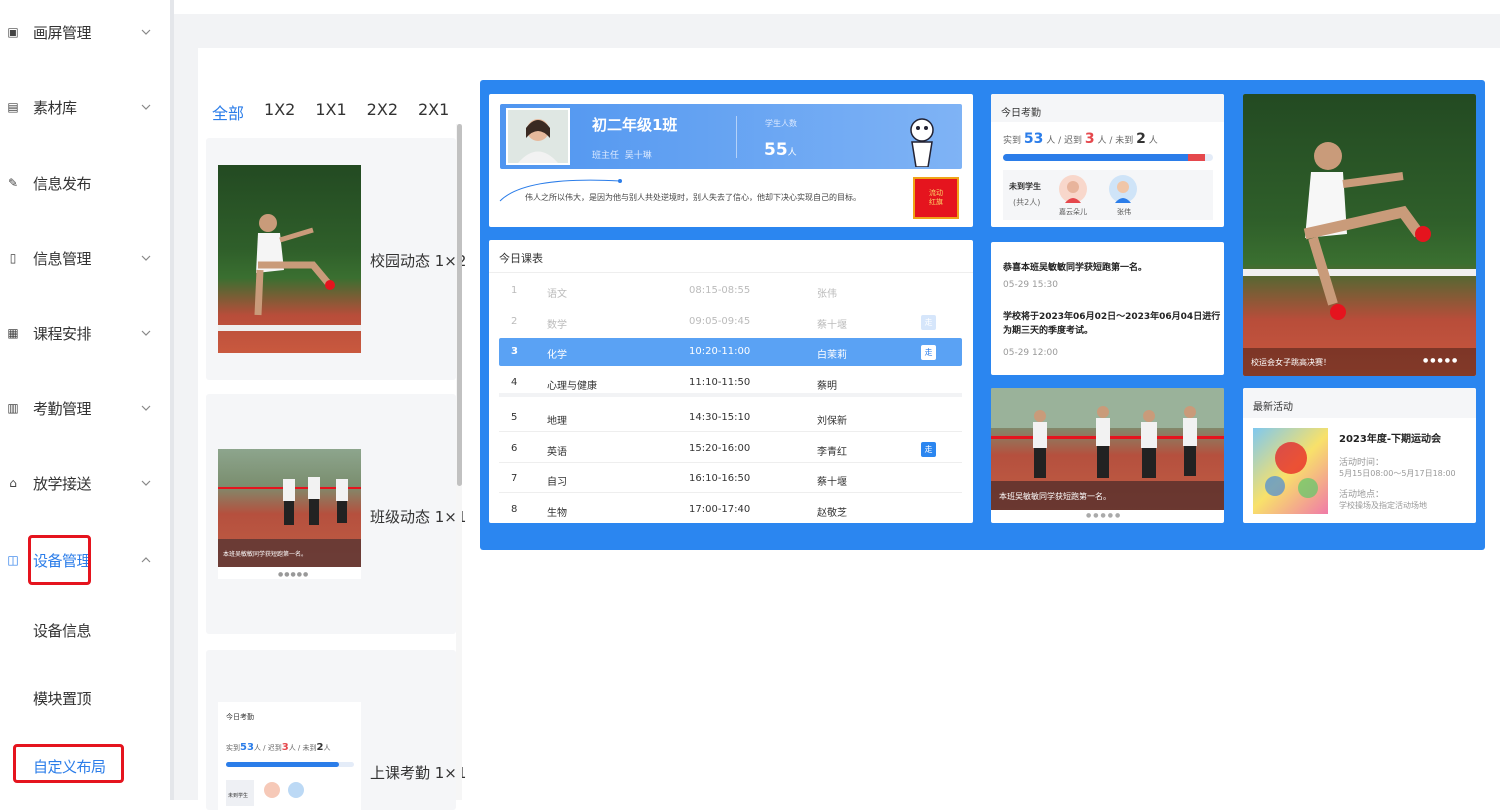 The height and width of the screenshot is (810, 1500). Describe the element at coordinates (13, 408) in the screenshot. I see `attendance-icon: ▥` at that location.